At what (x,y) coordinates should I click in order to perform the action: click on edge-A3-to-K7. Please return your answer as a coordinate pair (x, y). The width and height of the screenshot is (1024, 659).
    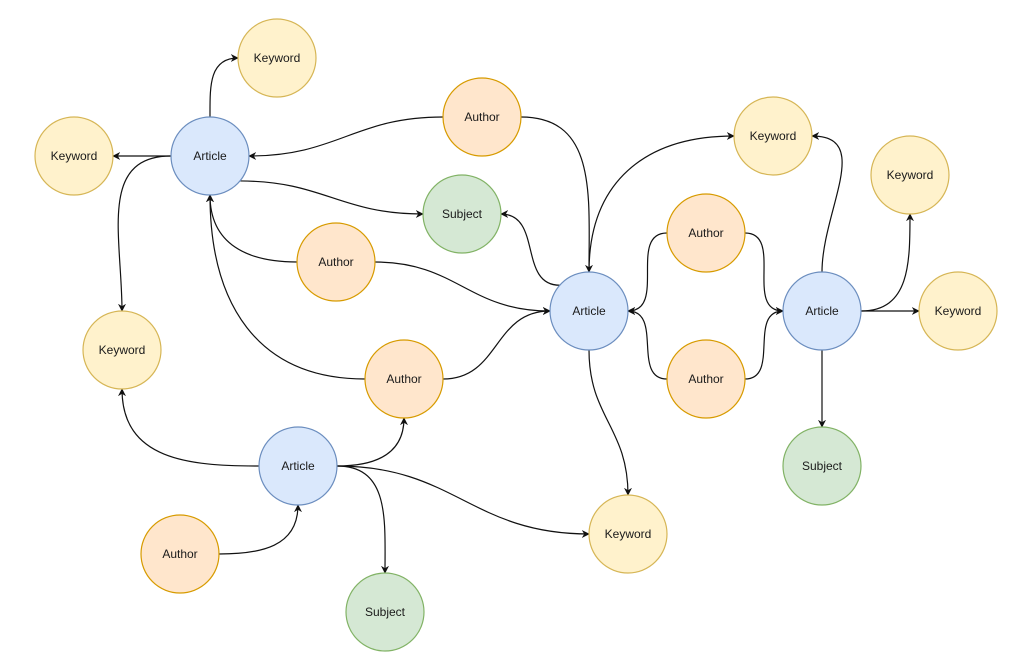
    Looking at the image, I should click on (610, 422).